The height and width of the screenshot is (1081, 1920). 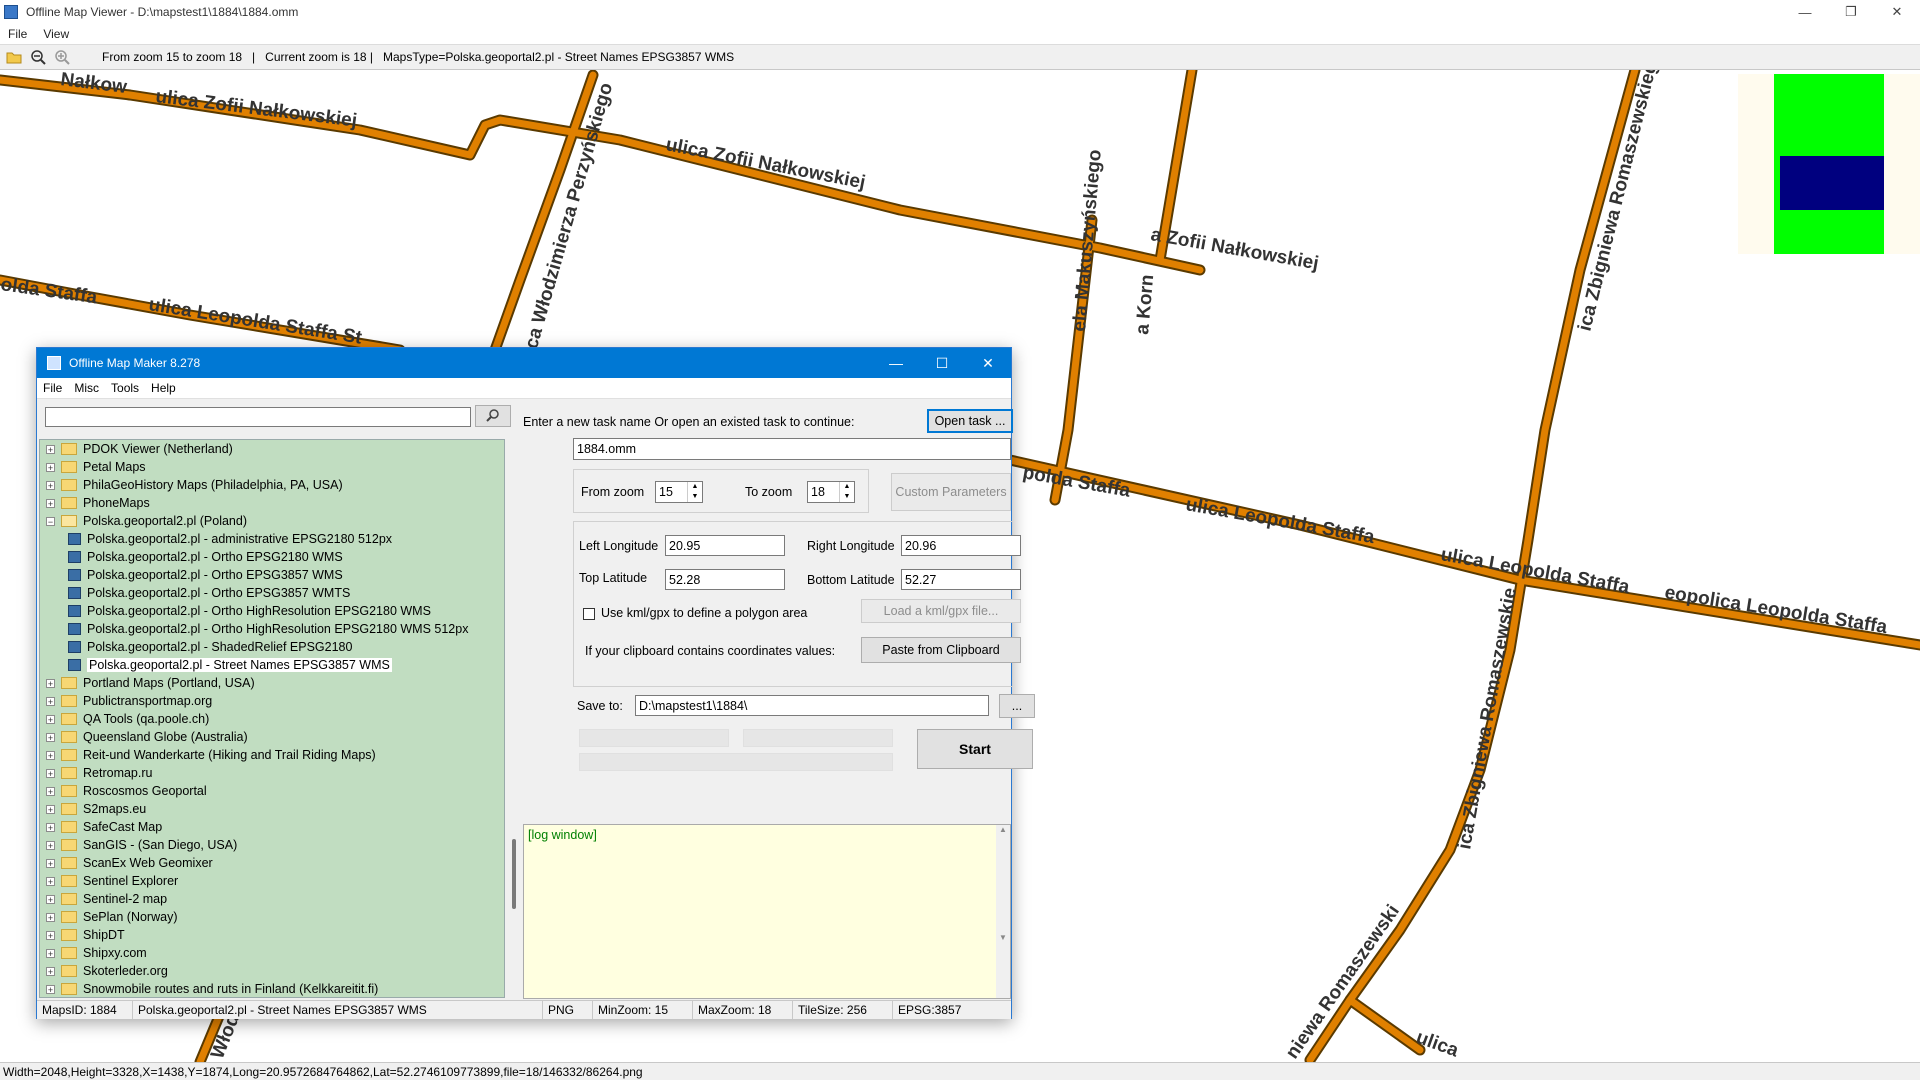 I want to click on dialog-menu-tools: Tools, so click(x=125, y=388).